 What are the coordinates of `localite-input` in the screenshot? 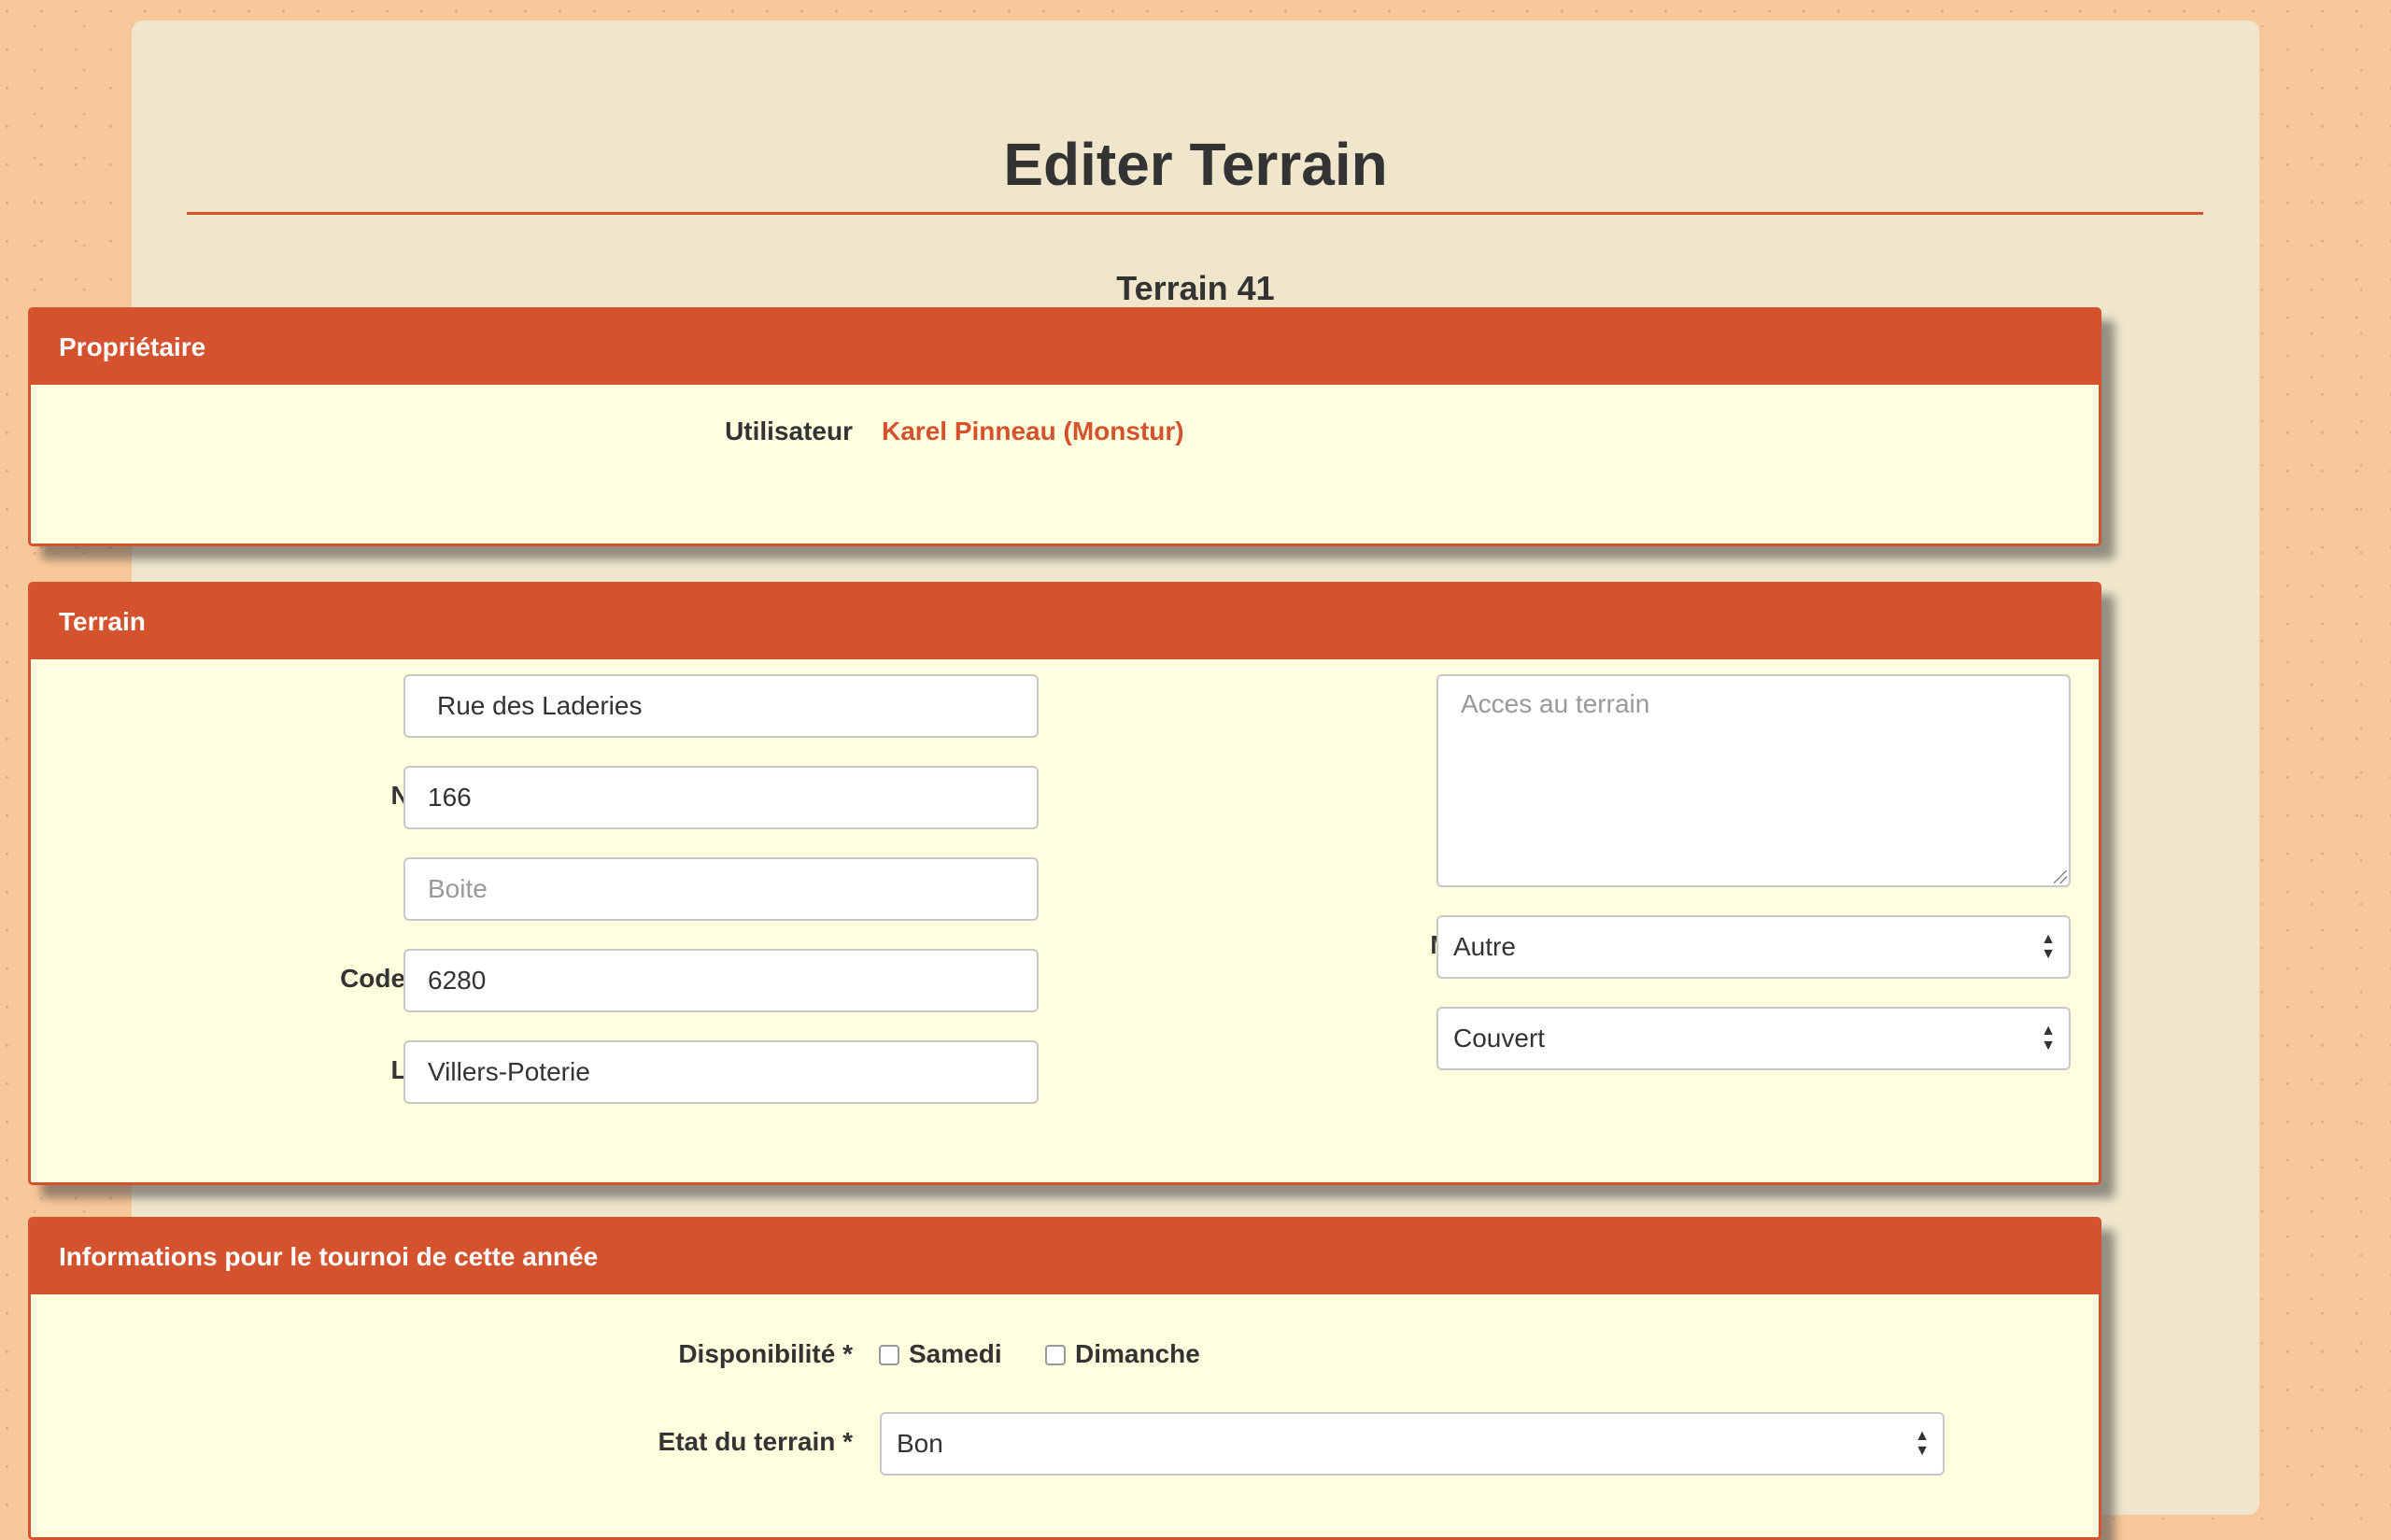 It's located at (721, 1072).